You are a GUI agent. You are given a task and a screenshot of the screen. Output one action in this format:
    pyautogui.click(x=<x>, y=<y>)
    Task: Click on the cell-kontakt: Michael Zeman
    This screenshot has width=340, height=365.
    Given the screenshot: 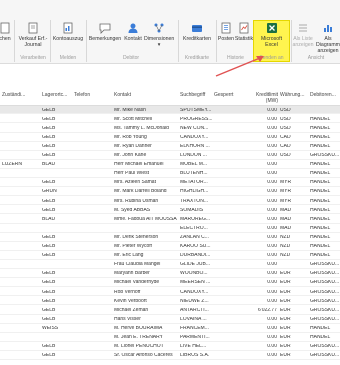 What is the action you would take?
    pyautogui.click(x=131, y=310)
    